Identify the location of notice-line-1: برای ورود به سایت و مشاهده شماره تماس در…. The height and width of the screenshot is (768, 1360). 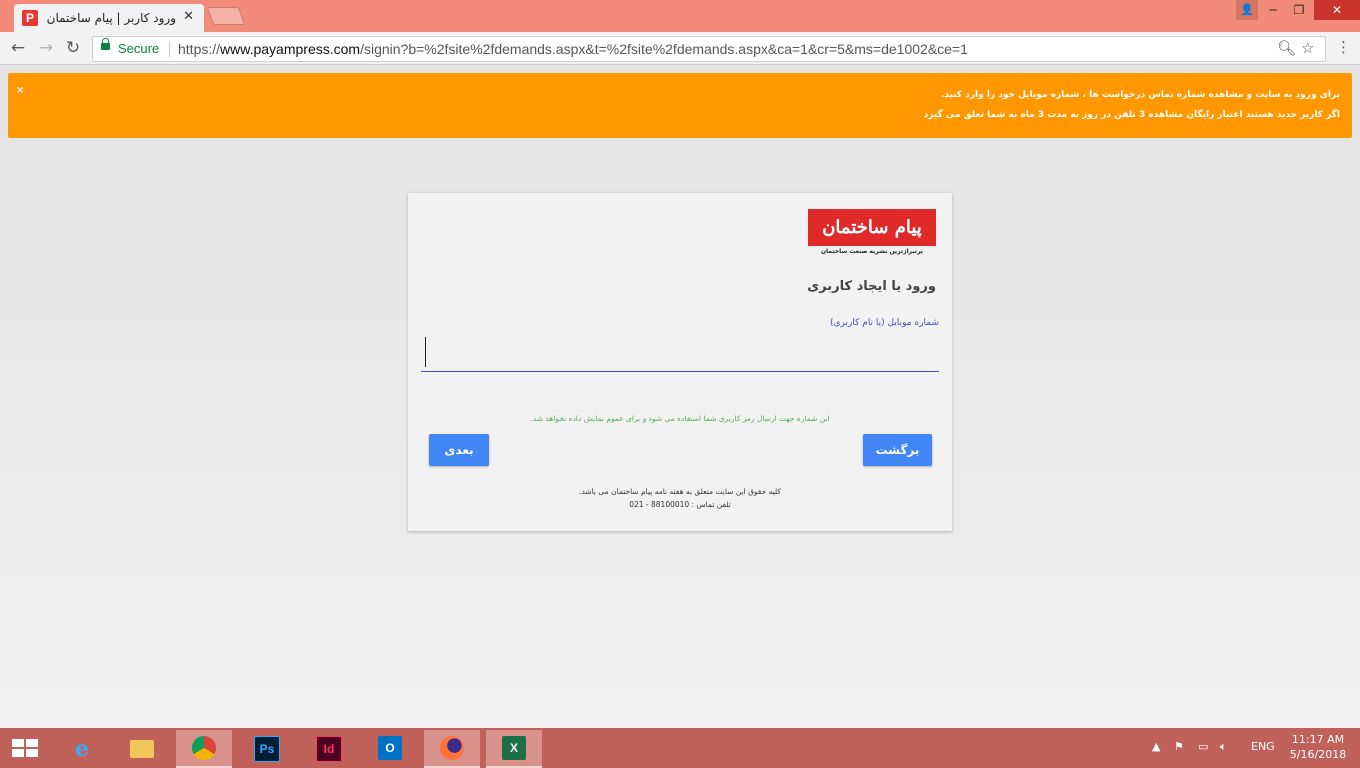
(1140, 95).